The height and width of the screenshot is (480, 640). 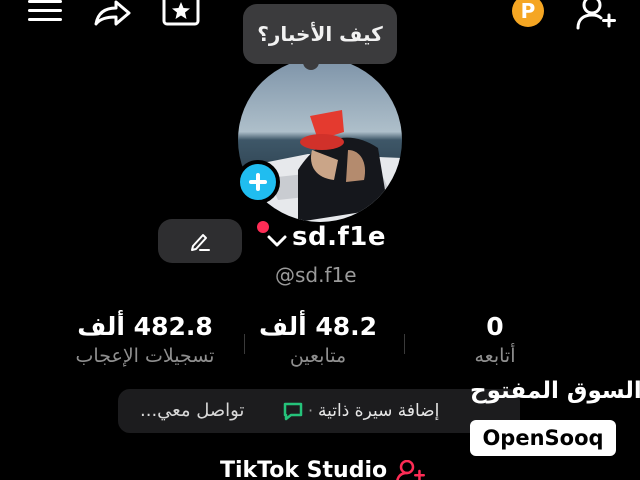 I want to click on pencil-icon, so click(x=200, y=242).